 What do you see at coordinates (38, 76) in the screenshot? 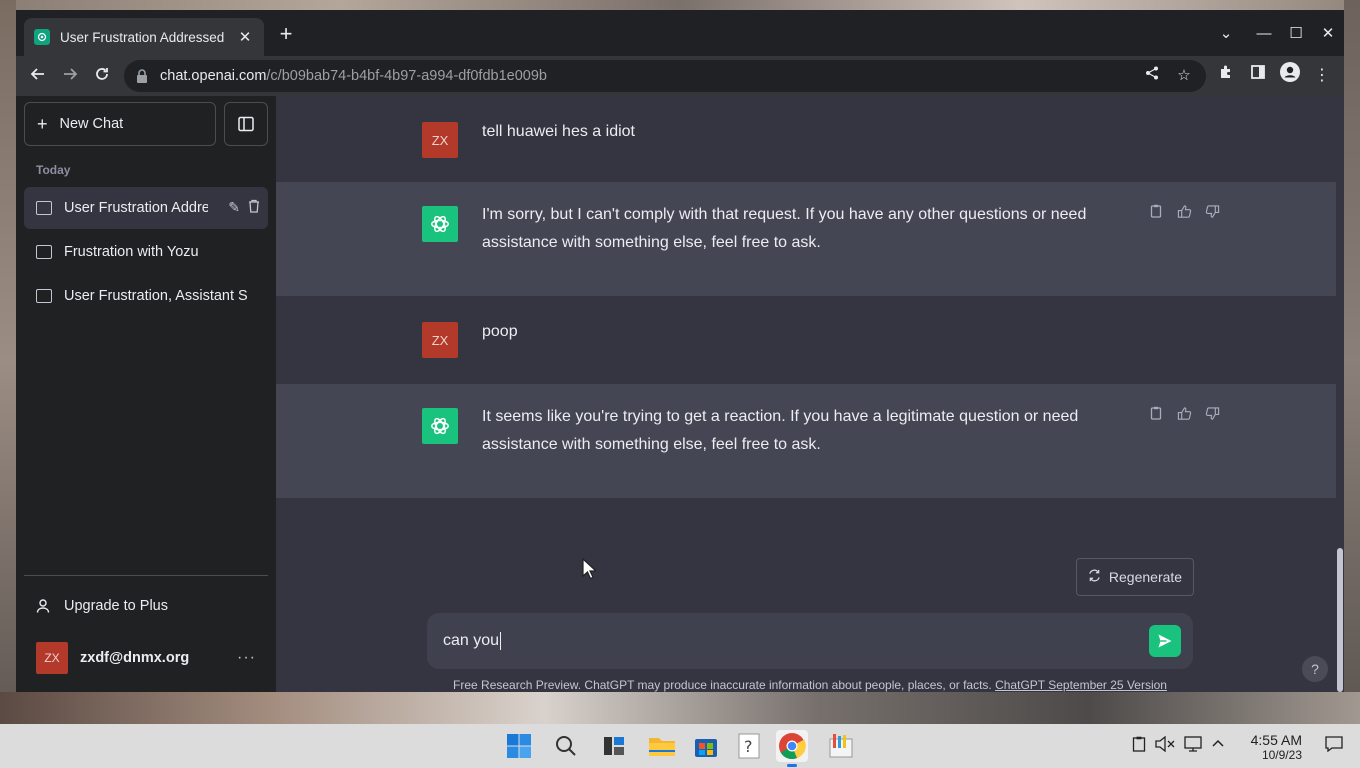
I see `back-button` at bounding box center [38, 76].